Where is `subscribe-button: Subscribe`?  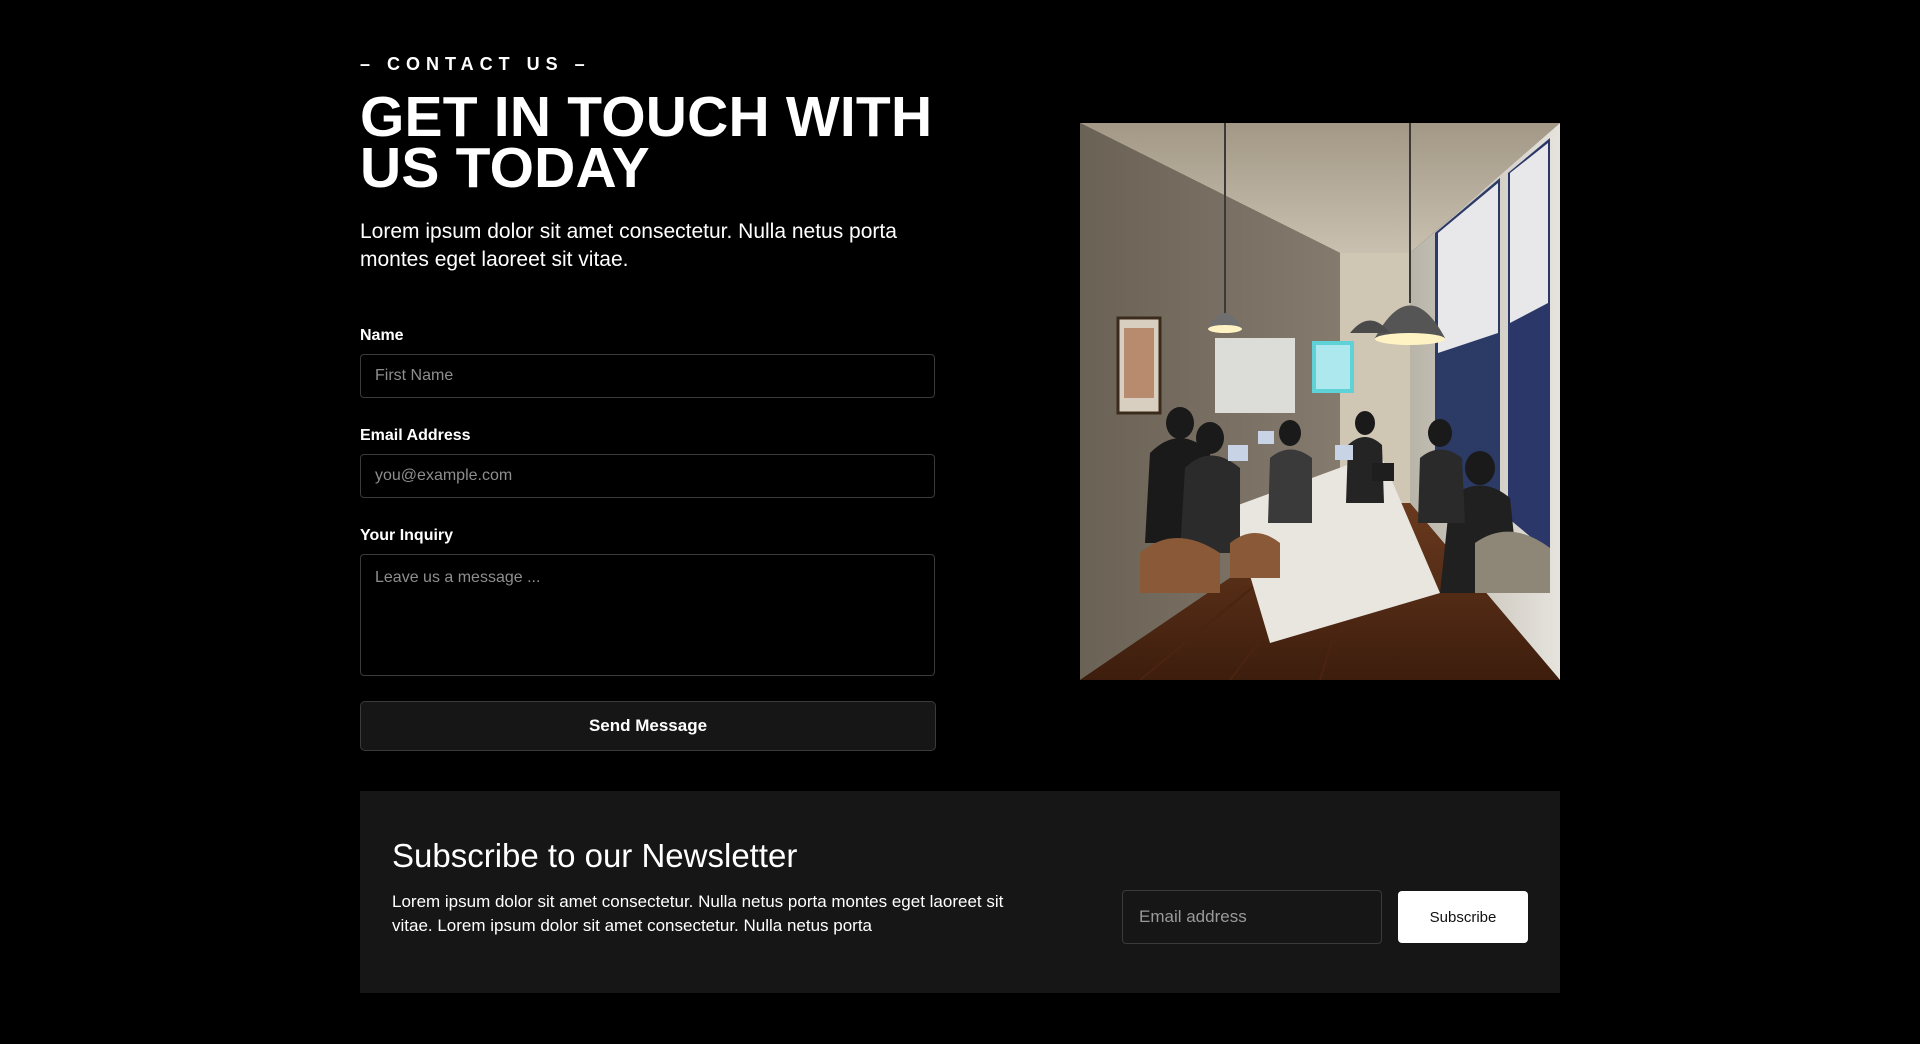
subscribe-button: Subscribe is located at coordinates (1463, 917).